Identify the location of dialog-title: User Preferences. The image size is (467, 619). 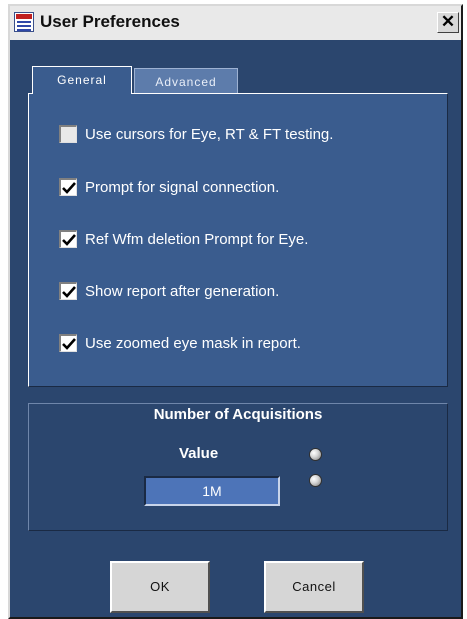
(110, 21).